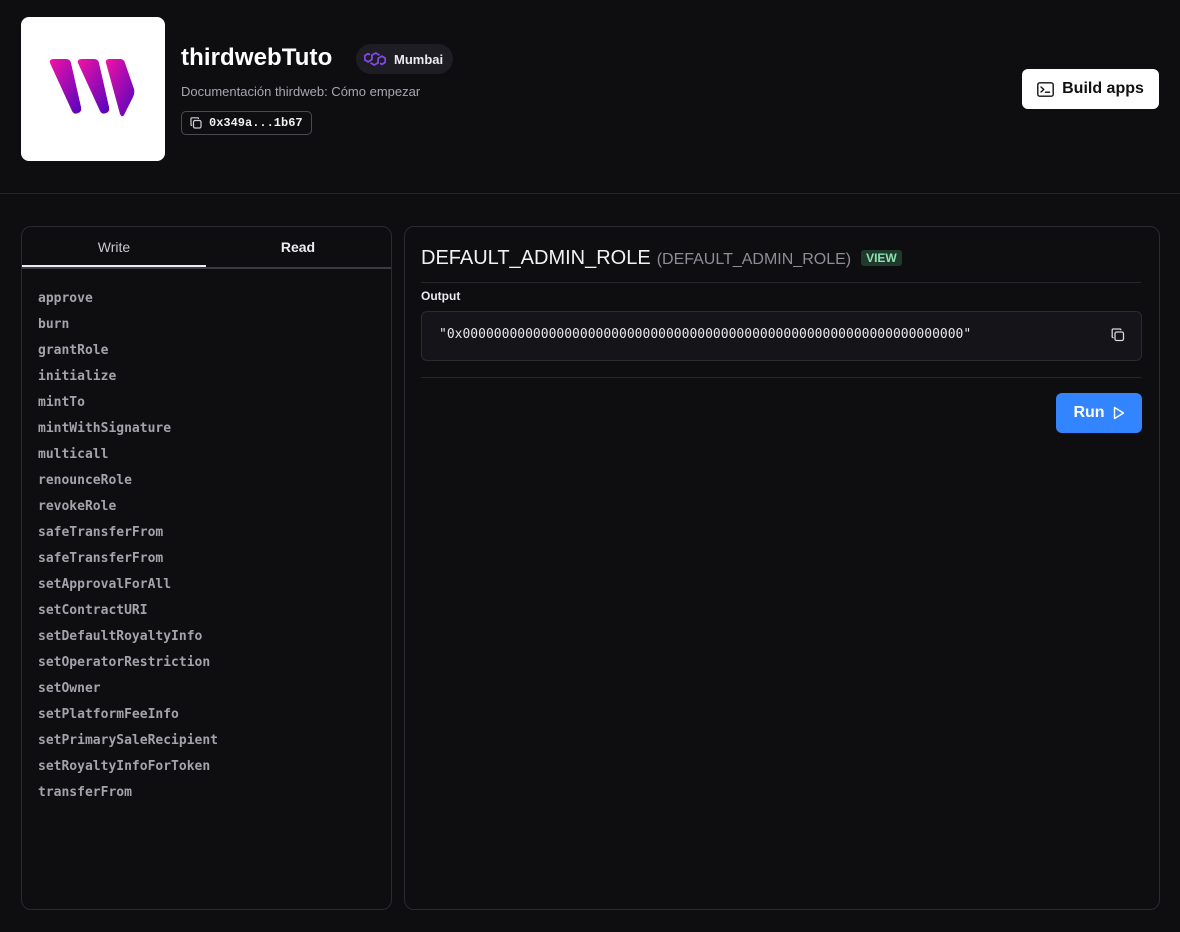 The height and width of the screenshot is (932, 1180). Describe the element at coordinates (128, 536) in the screenshot. I see `function-item-safetransferfrom: safeTransferFrom` at that location.